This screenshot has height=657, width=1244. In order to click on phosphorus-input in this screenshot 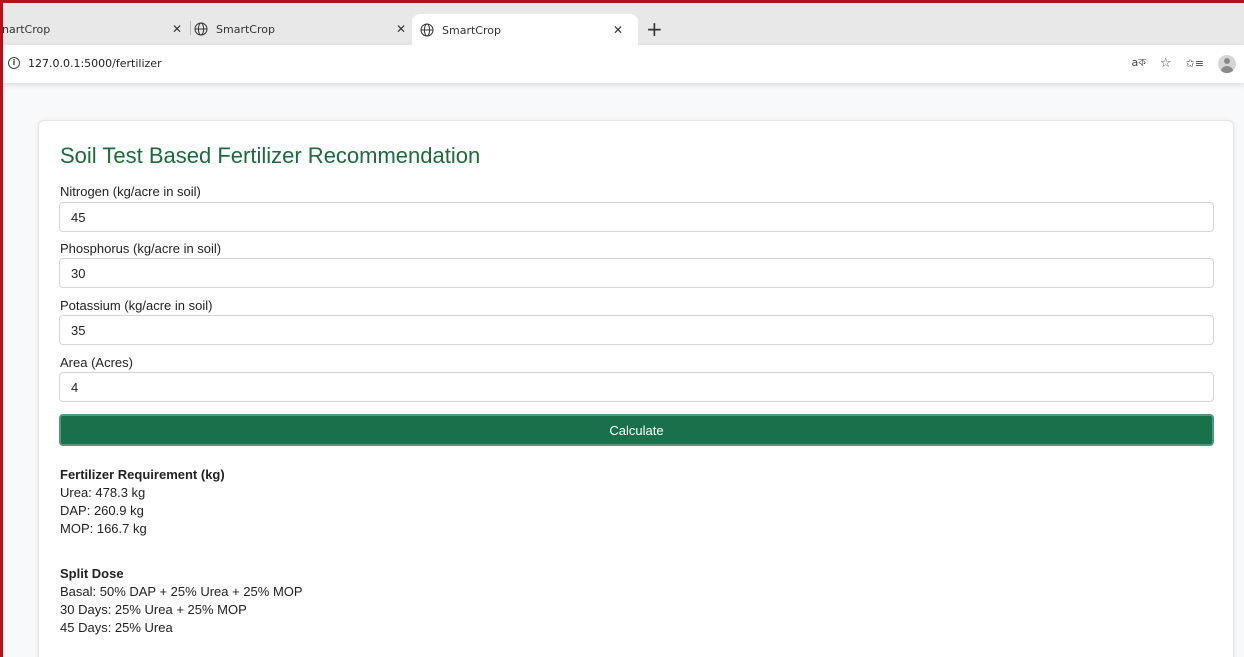, I will do `click(636, 273)`.